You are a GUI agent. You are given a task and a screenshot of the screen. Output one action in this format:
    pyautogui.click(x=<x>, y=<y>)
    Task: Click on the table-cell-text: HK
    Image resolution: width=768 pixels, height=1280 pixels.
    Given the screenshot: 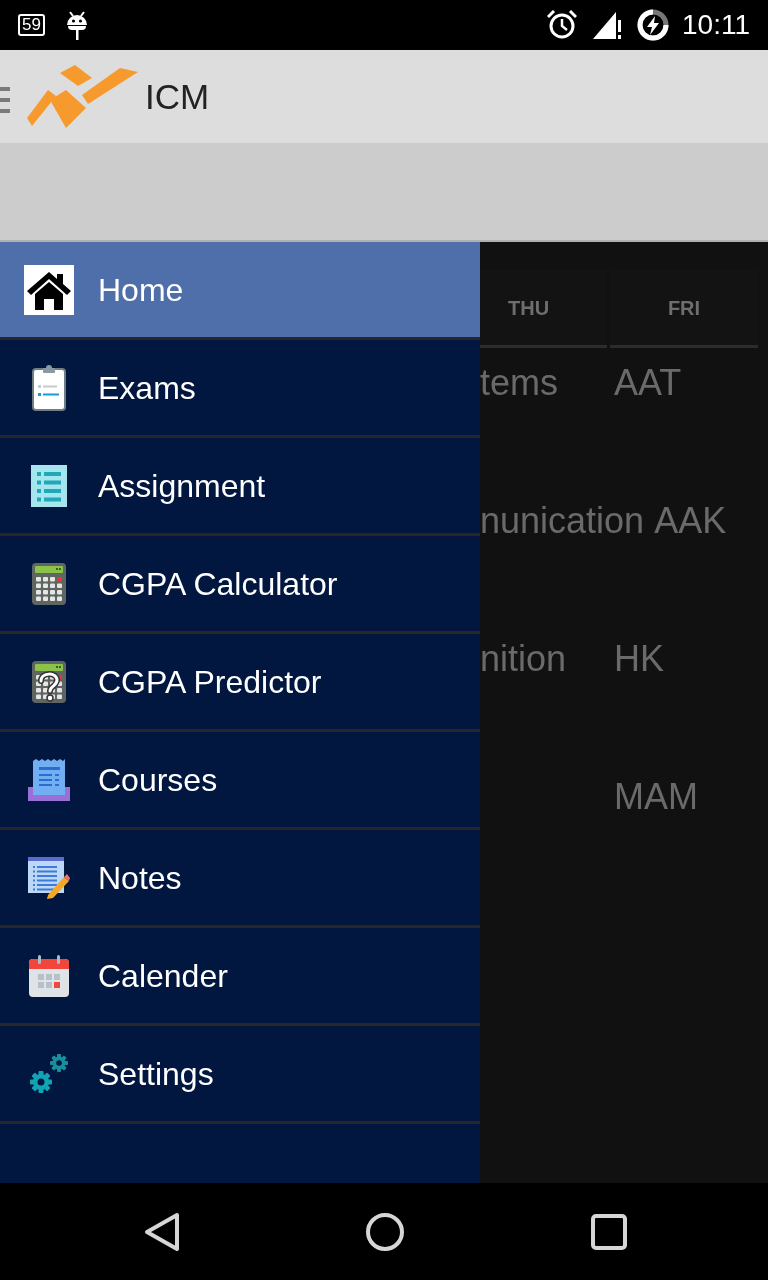 What is the action you would take?
    pyautogui.click(x=639, y=659)
    